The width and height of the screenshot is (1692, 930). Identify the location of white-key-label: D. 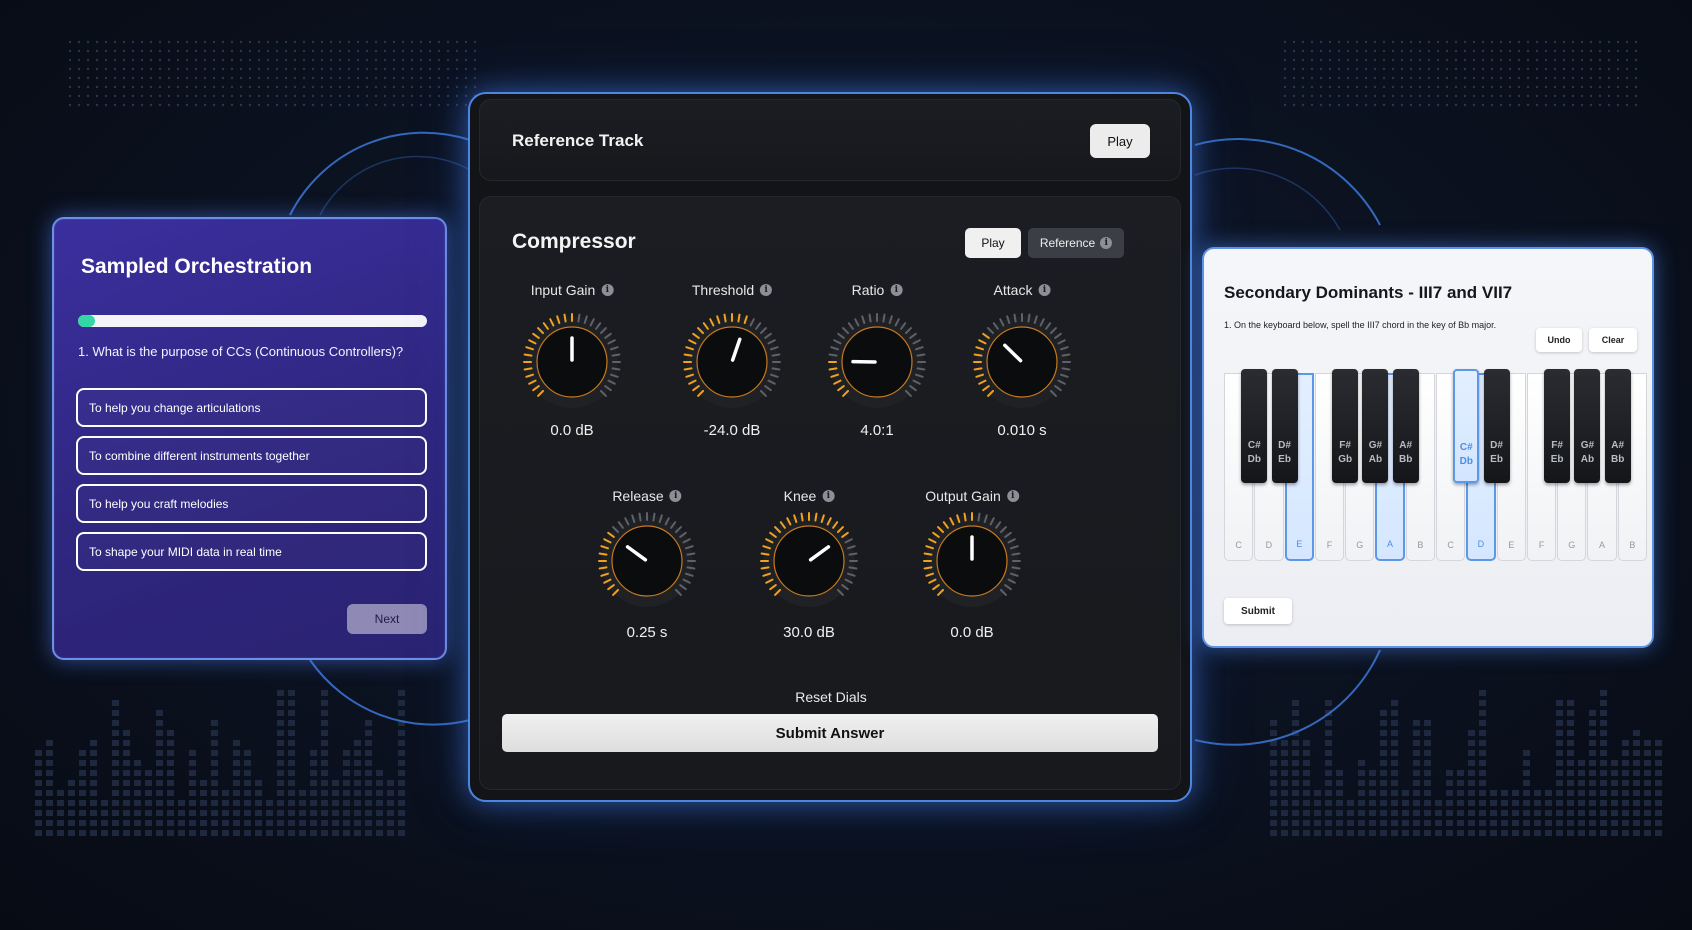
(1269, 545).